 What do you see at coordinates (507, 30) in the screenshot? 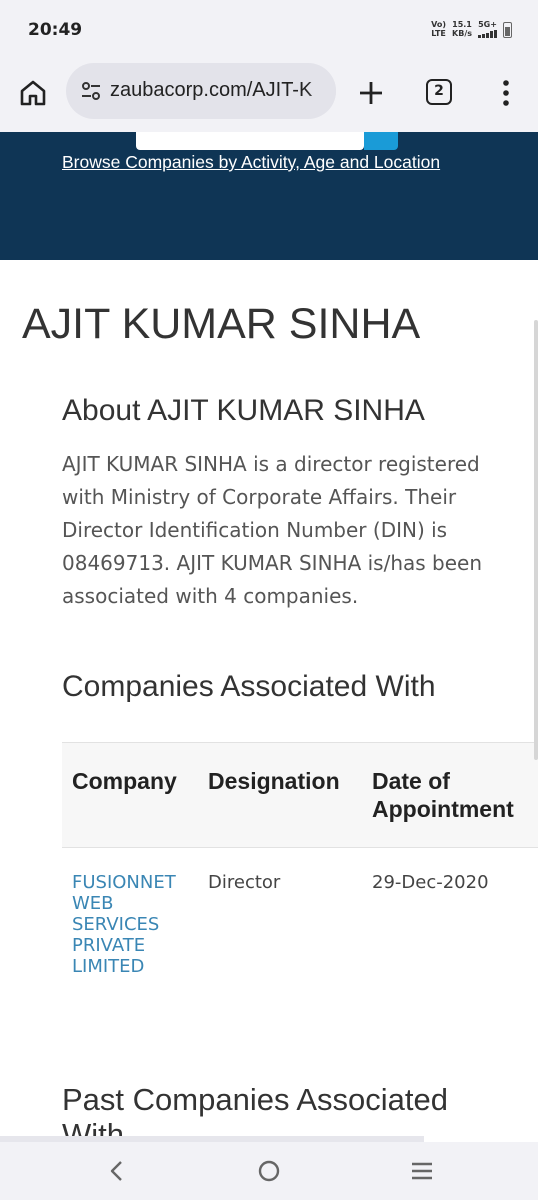
I see `battery-icon` at bounding box center [507, 30].